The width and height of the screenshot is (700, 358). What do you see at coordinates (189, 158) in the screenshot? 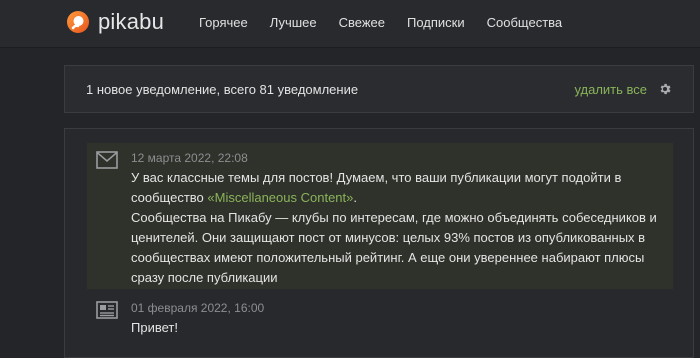
I see `notification-date: 12 марта 2022, 22:08` at bounding box center [189, 158].